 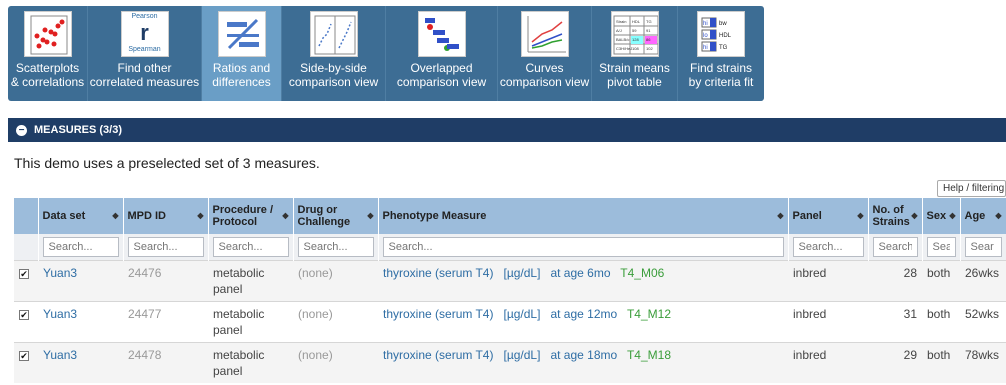 What do you see at coordinates (21, 130) in the screenshot?
I see `collapse-icon: −` at bounding box center [21, 130].